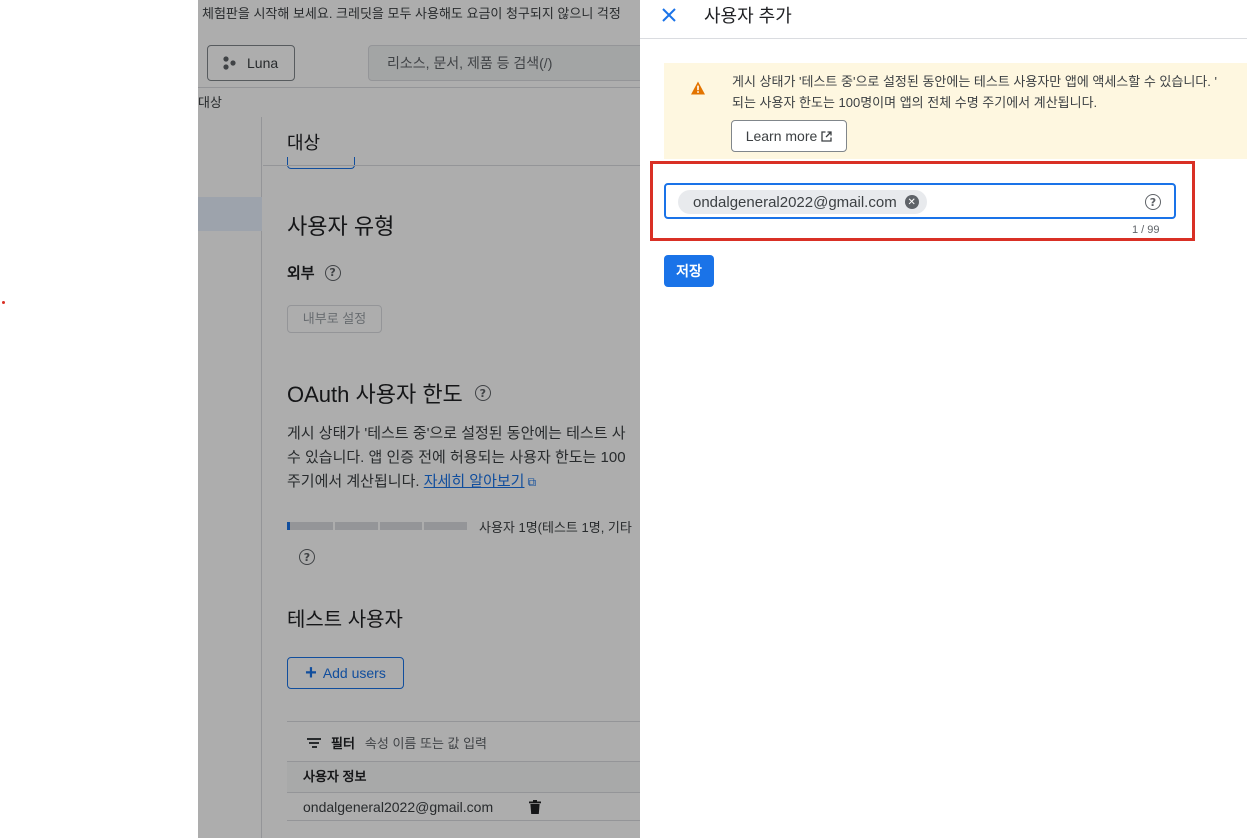 This screenshot has width=1247, height=838. I want to click on filter-label: 필터, so click(343, 743).